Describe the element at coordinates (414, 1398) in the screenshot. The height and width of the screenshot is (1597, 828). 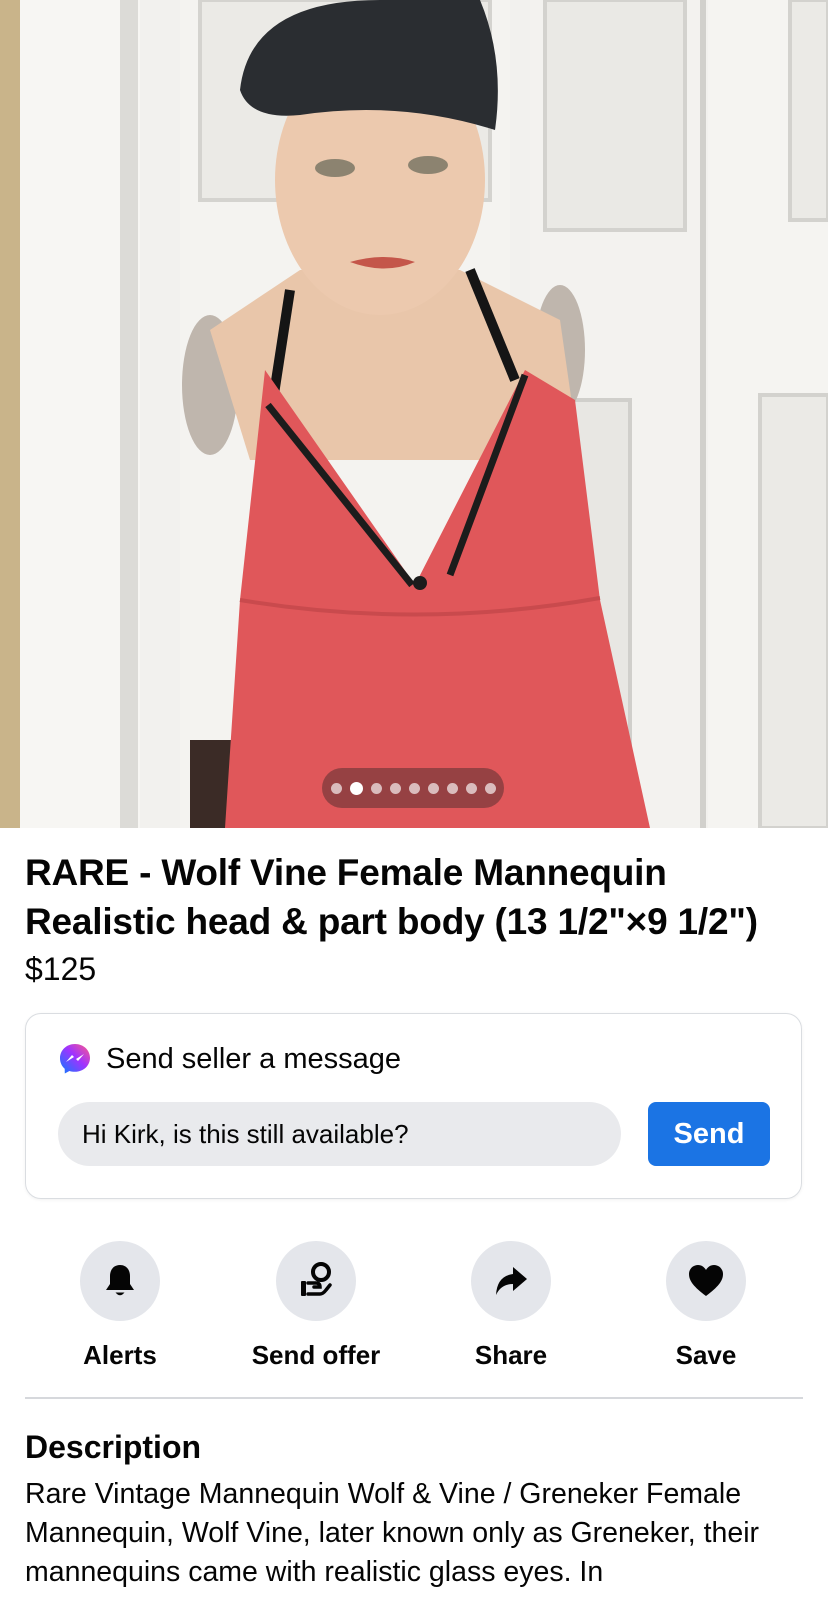
I see `section-divider` at that location.